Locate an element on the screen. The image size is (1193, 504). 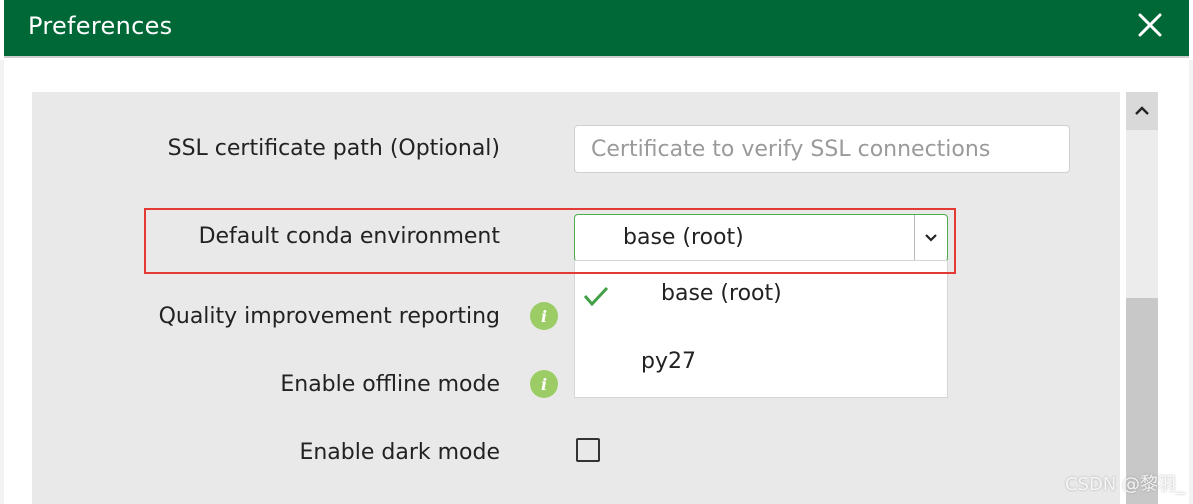
dropdown-option-label: base (root) is located at coordinates (721, 293).